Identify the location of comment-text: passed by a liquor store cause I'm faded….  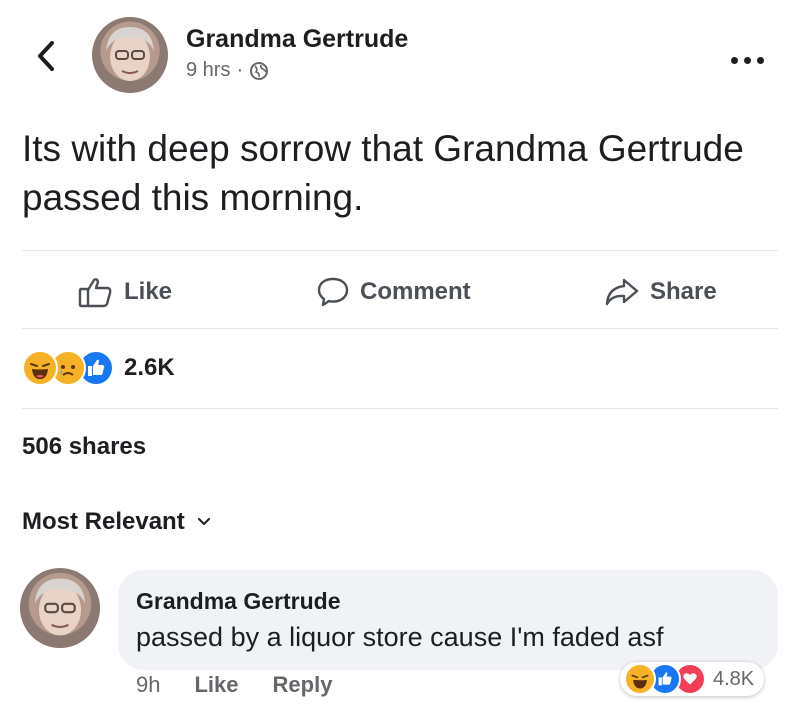
(400, 637).